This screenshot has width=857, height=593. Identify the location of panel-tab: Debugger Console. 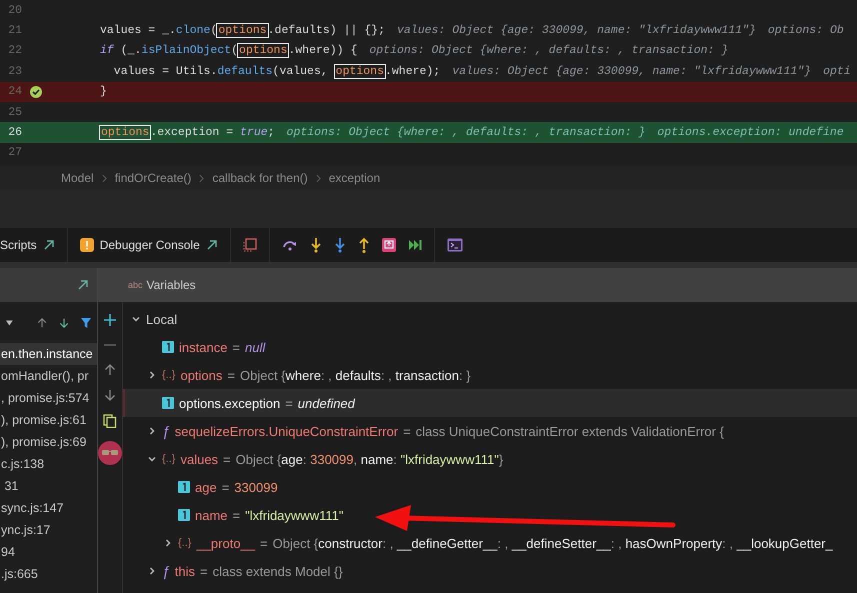
(150, 245).